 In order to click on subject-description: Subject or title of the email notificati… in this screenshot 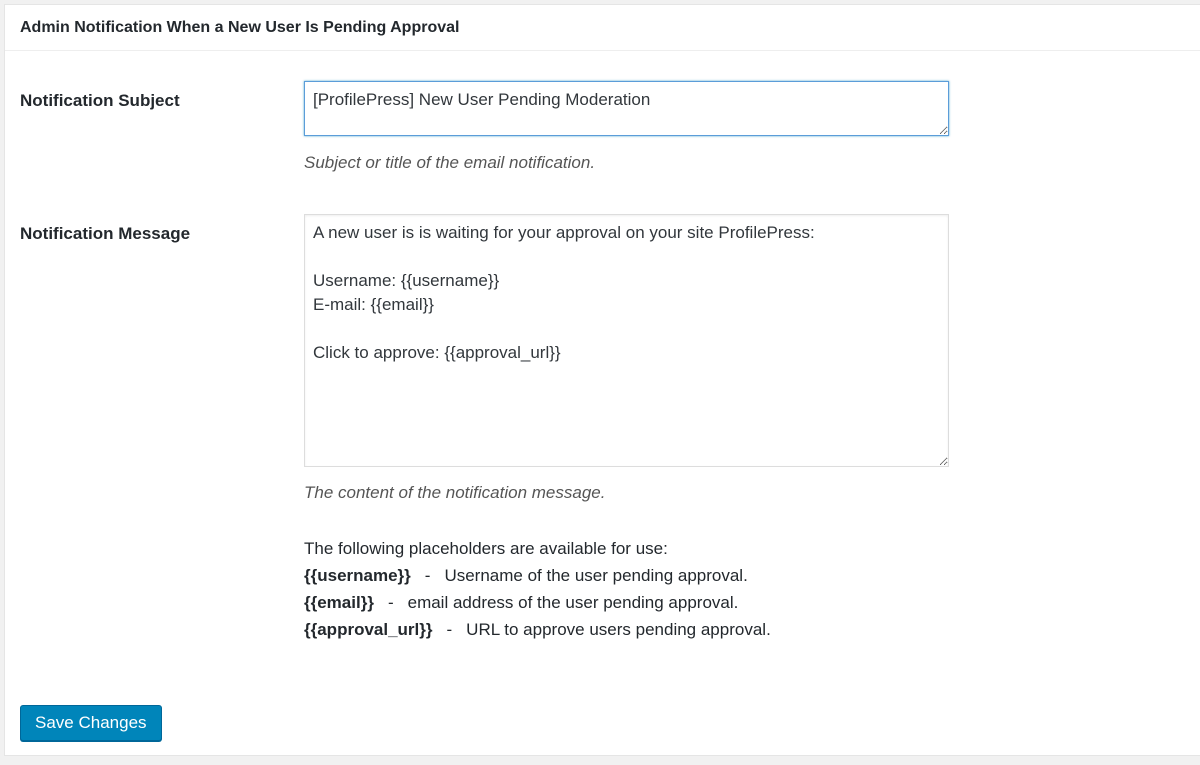, I will do `click(450, 162)`.